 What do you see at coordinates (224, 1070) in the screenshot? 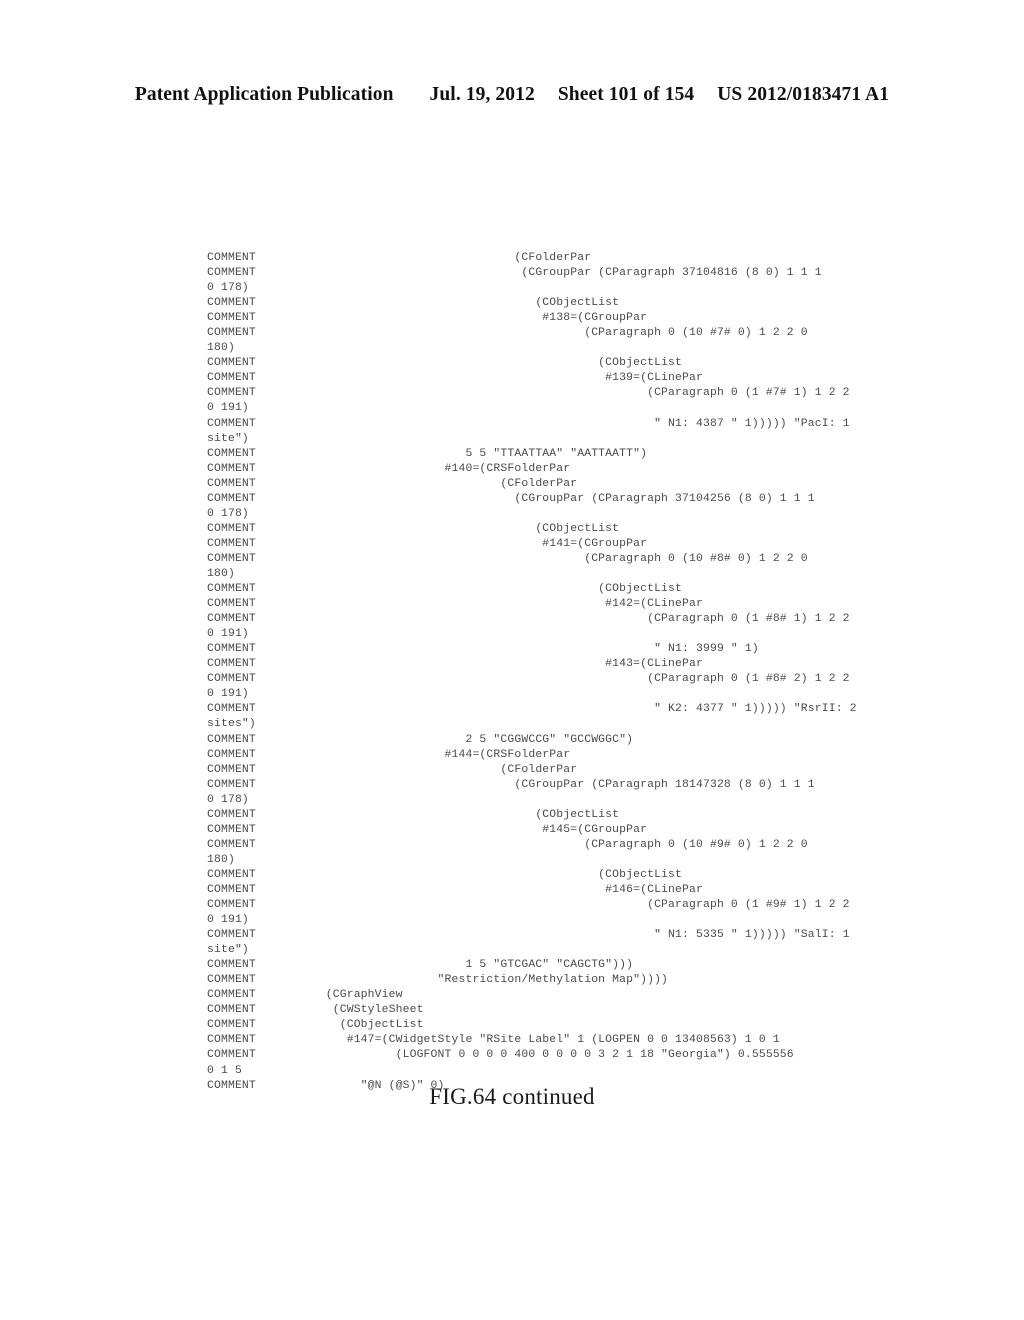
I see `code-line: 0 1 5` at bounding box center [224, 1070].